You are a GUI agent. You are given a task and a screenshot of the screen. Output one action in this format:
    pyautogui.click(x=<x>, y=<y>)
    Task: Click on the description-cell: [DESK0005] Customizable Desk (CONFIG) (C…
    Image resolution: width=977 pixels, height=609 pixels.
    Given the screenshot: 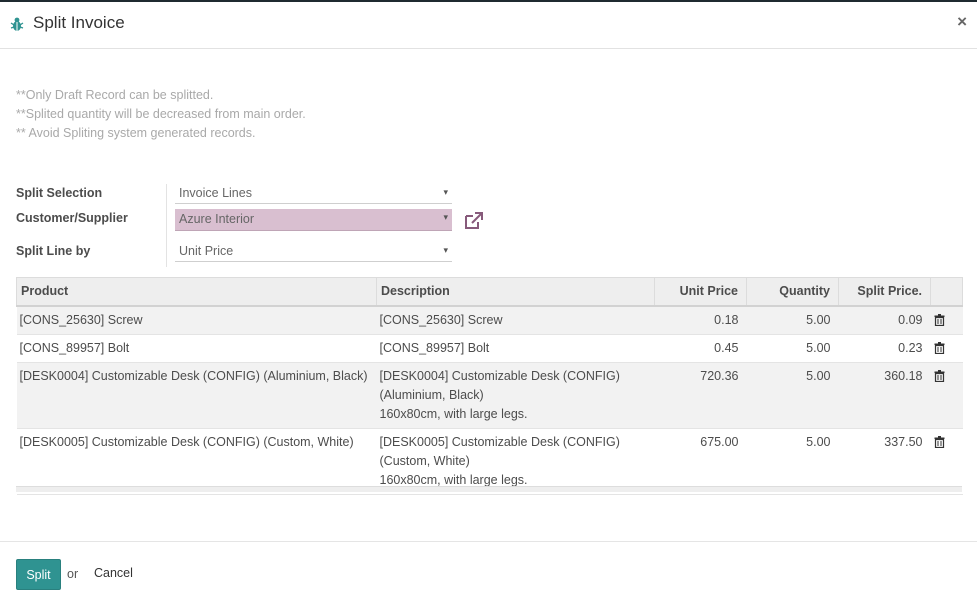 What is the action you would take?
    pyautogui.click(x=515, y=461)
    